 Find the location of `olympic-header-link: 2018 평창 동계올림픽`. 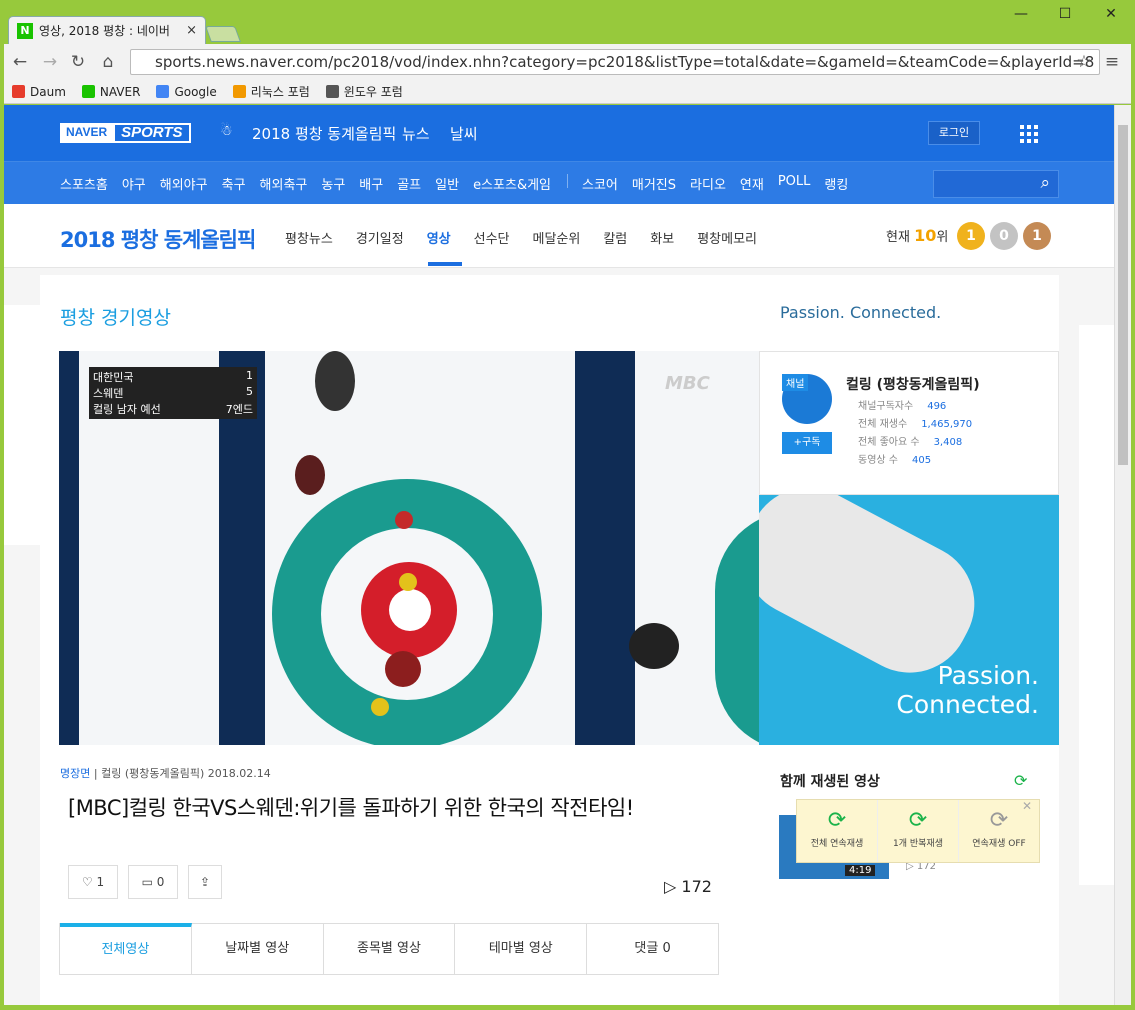

olympic-header-link: 2018 평창 동계올림픽 is located at coordinates (324, 133).